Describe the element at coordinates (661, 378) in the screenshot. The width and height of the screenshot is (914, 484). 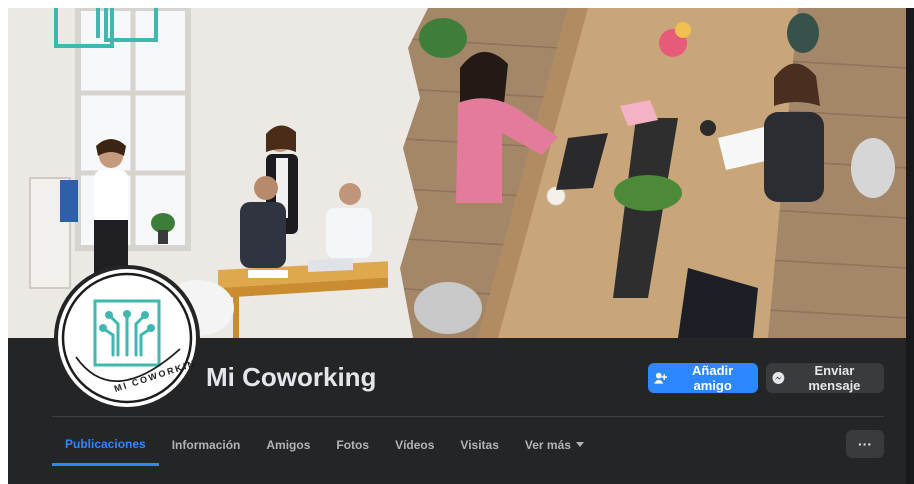
I see `person-plus-icon` at that location.